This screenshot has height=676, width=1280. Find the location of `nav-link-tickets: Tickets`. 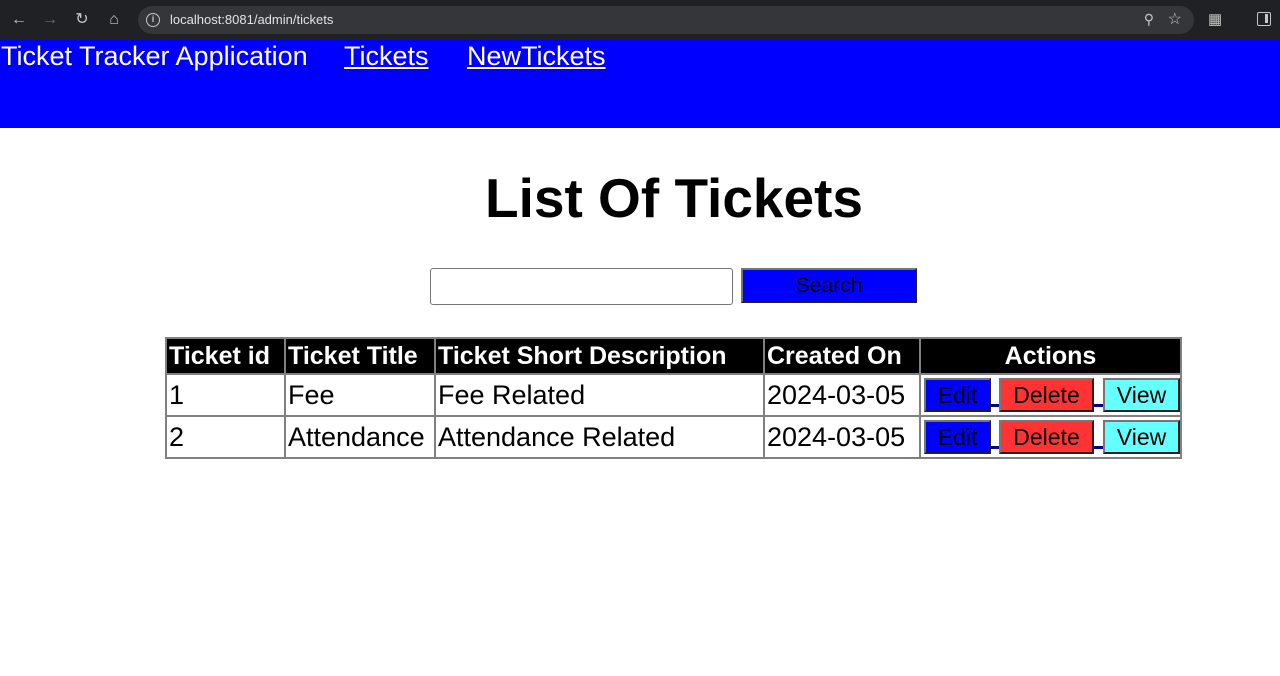

nav-link-tickets: Tickets is located at coordinates (386, 56).